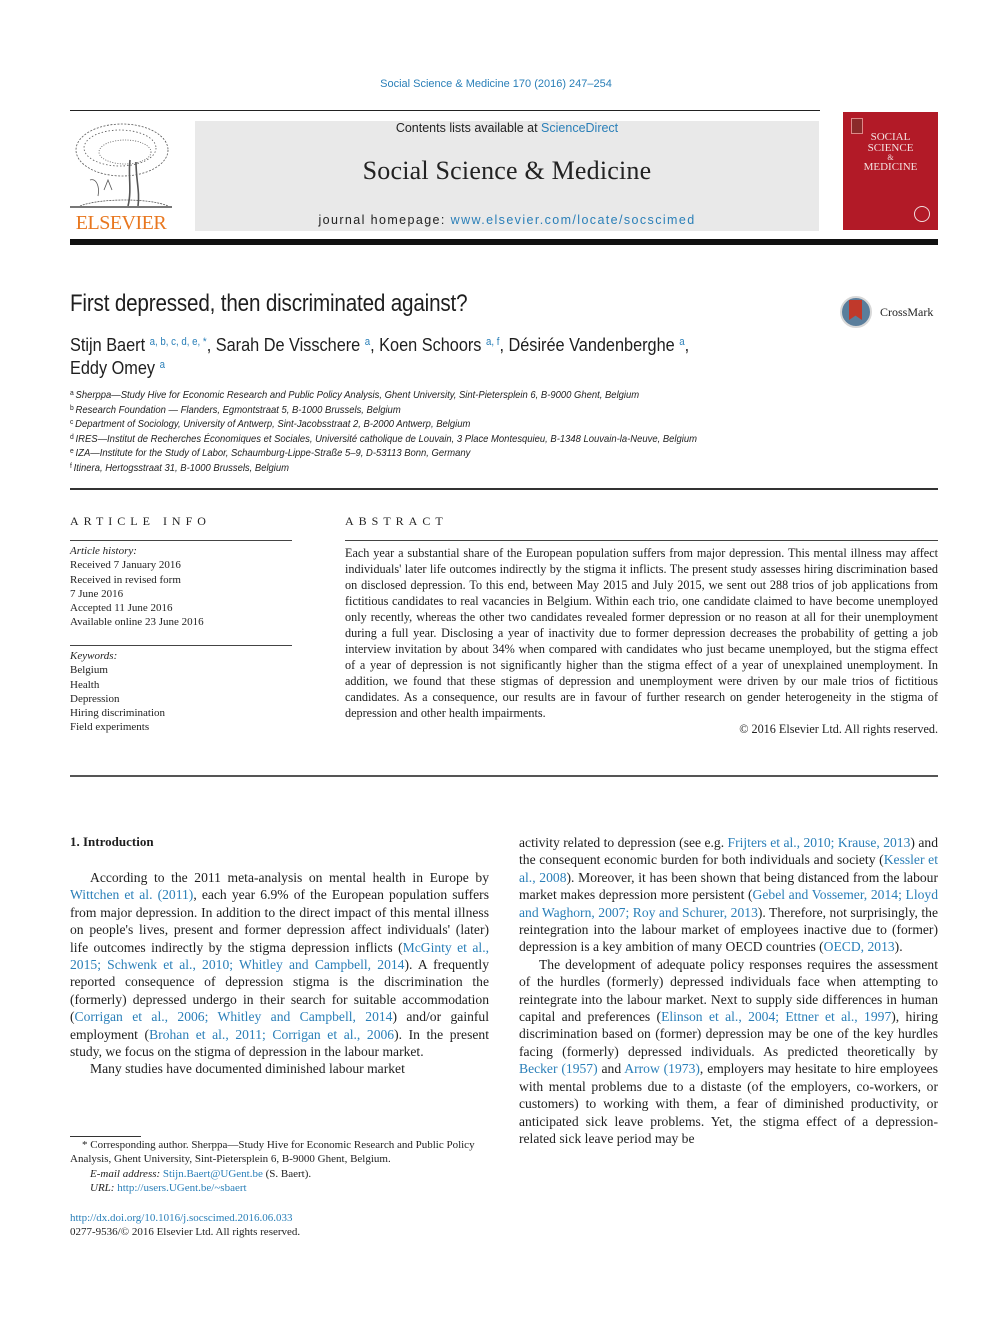 The height and width of the screenshot is (1323, 992). What do you see at coordinates (445, 110) in the screenshot?
I see `header-rule` at bounding box center [445, 110].